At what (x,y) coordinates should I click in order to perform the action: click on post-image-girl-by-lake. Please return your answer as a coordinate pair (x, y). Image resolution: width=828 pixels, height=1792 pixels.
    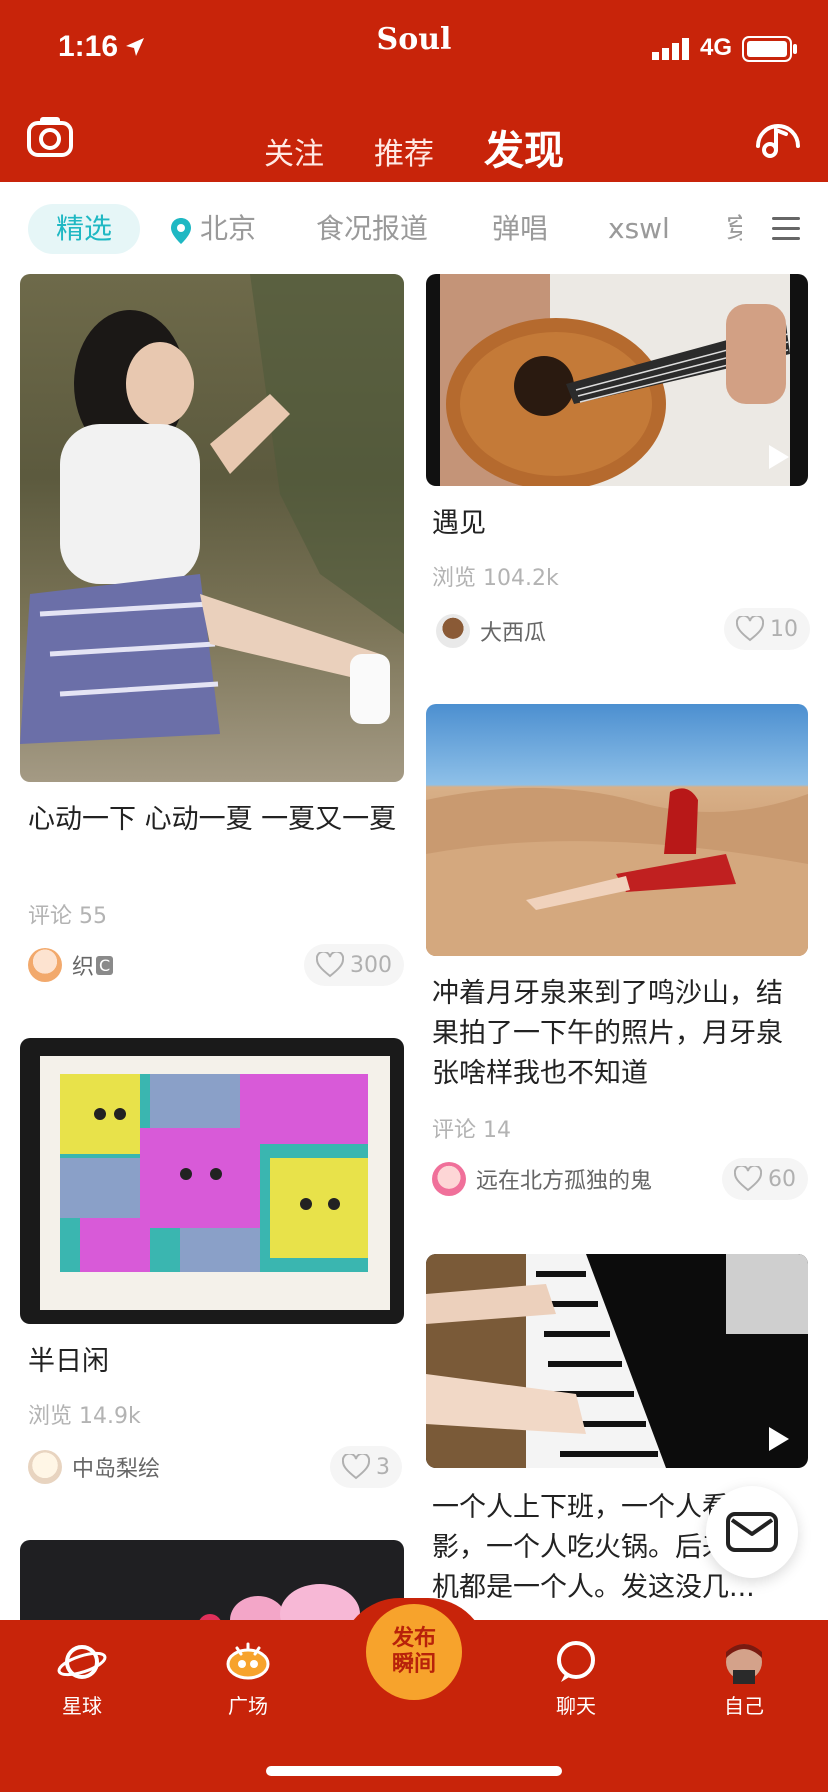
    Looking at the image, I should click on (212, 528).